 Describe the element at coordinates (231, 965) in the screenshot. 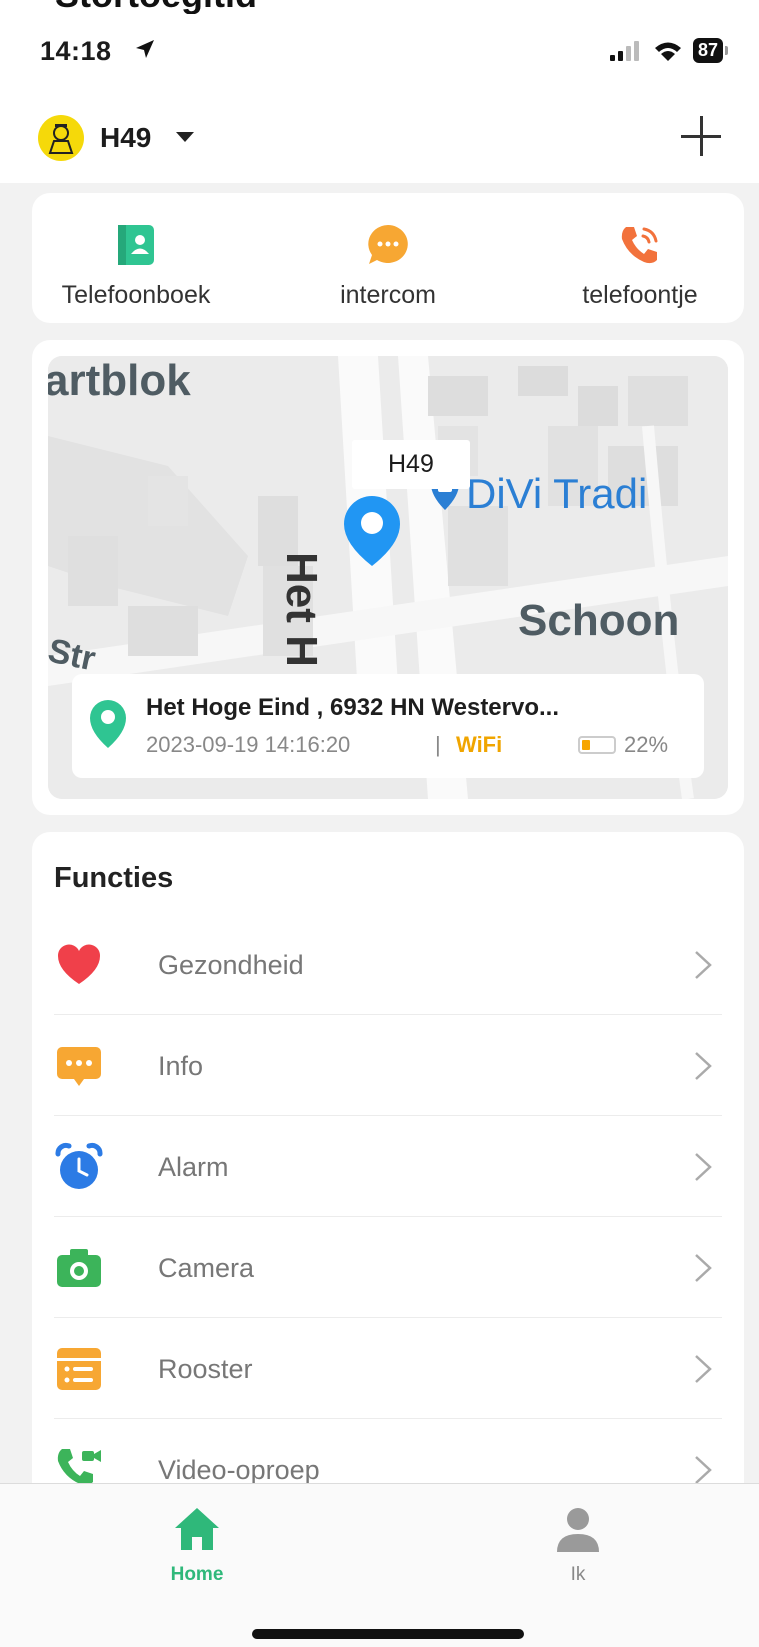

I see `function-label: Gezondheid` at that location.